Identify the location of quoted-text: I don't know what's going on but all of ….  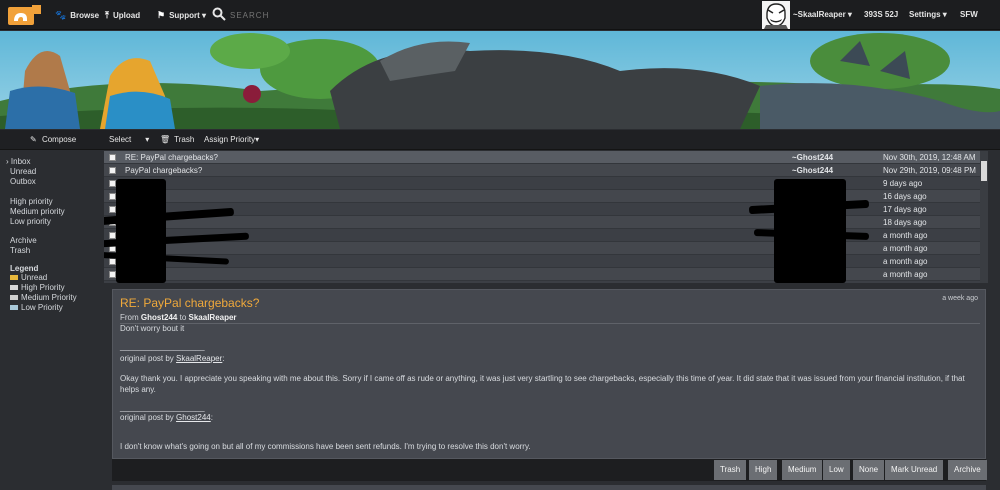
(325, 446).